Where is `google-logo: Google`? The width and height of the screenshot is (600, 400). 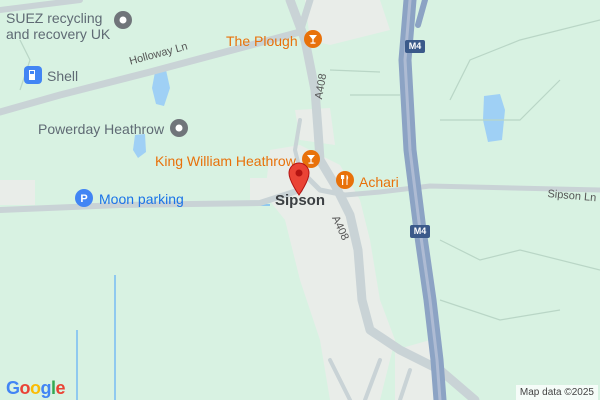
google-logo: Google is located at coordinates (36, 388).